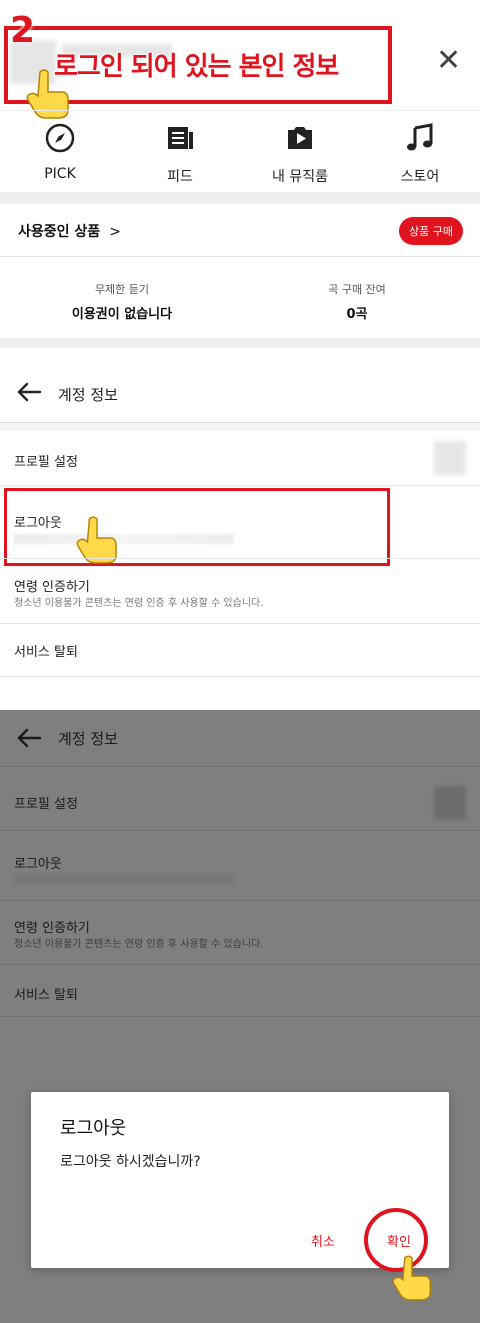 Image resolution: width=480 pixels, height=1323 pixels. I want to click on profile-thumb-blurred-dimmed, so click(450, 803).